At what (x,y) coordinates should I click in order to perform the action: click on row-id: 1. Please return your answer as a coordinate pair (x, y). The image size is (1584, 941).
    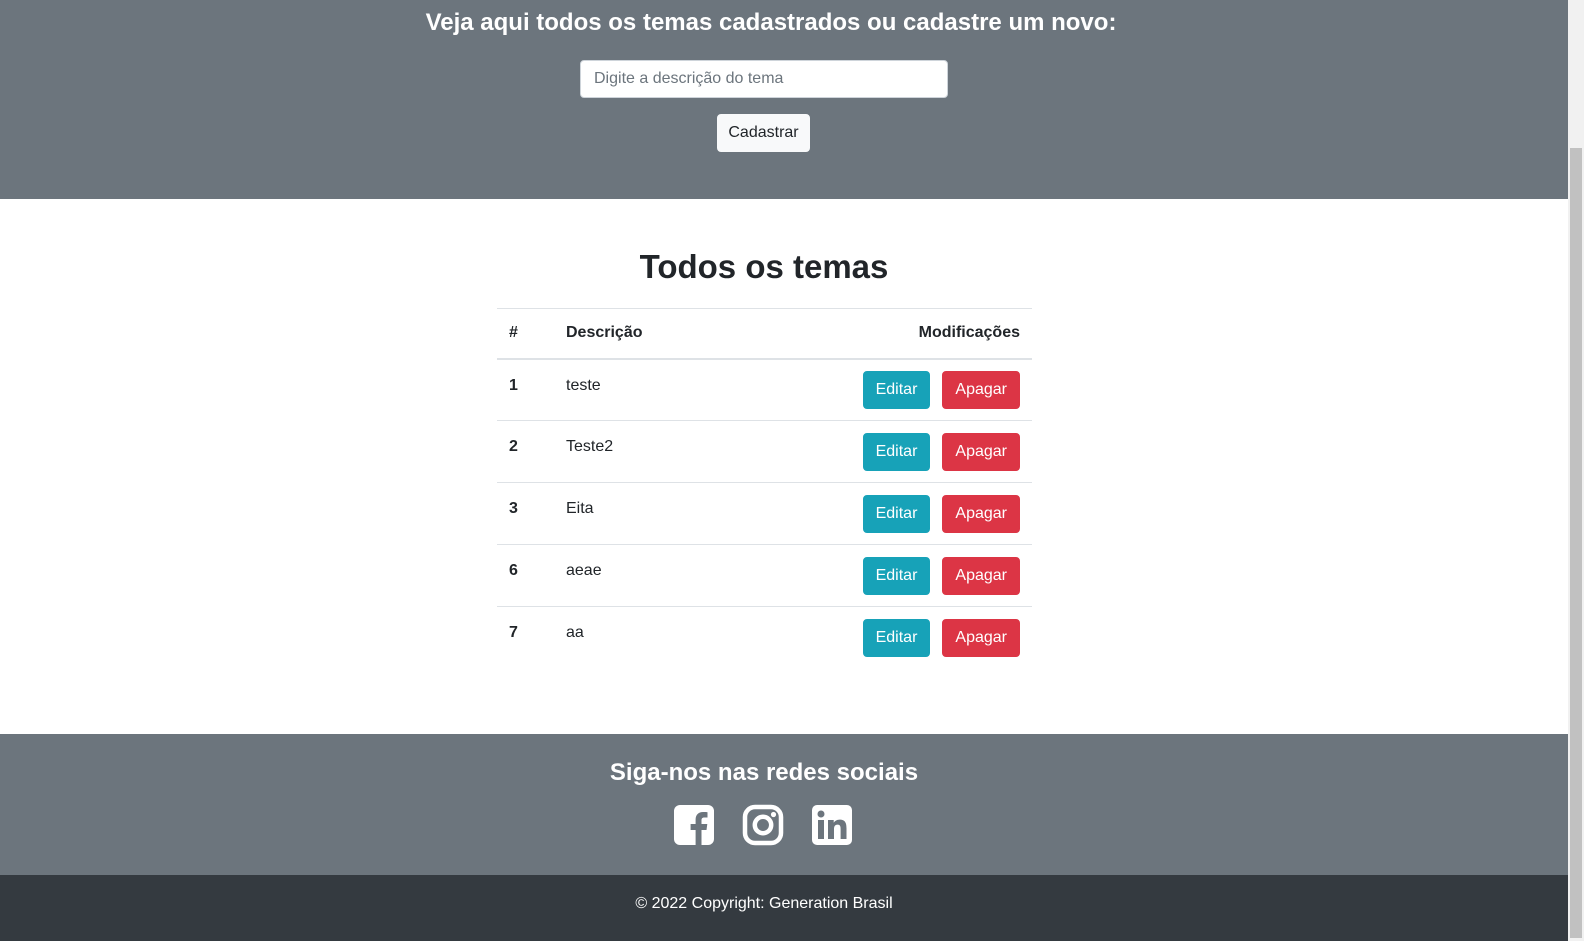
    Looking at the image, I should click on (513, 385).